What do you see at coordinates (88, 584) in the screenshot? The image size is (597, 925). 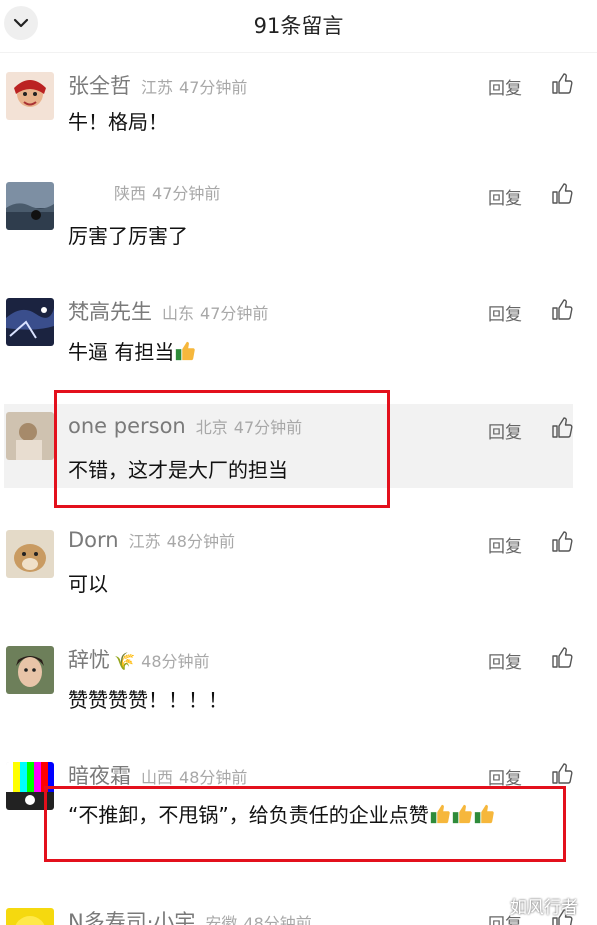 I see `comment-text: 可以` at bounding box center [88, 584].